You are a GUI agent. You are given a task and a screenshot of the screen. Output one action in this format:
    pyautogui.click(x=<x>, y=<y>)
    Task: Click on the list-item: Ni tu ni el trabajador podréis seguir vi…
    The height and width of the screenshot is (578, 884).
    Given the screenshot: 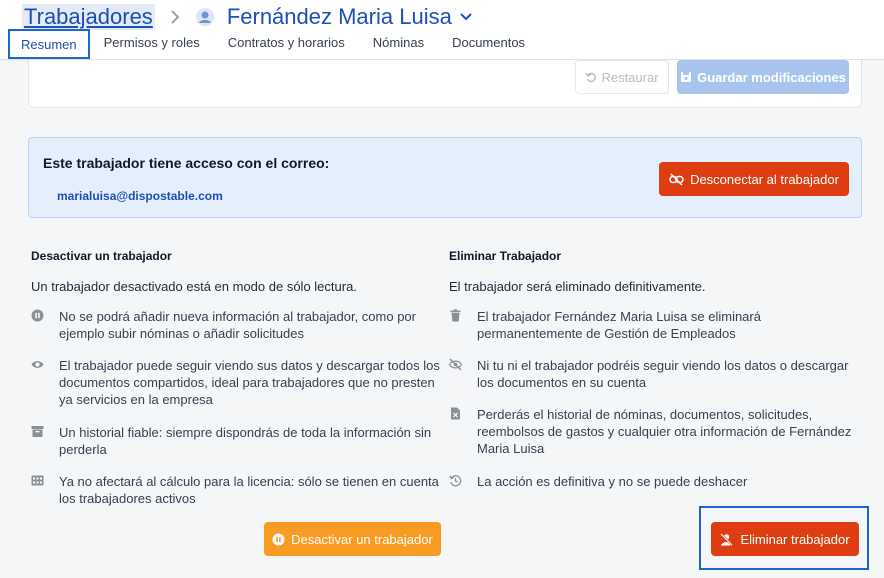 What is the action you would take?
    pyautogui.click(x=654, y=374)
    